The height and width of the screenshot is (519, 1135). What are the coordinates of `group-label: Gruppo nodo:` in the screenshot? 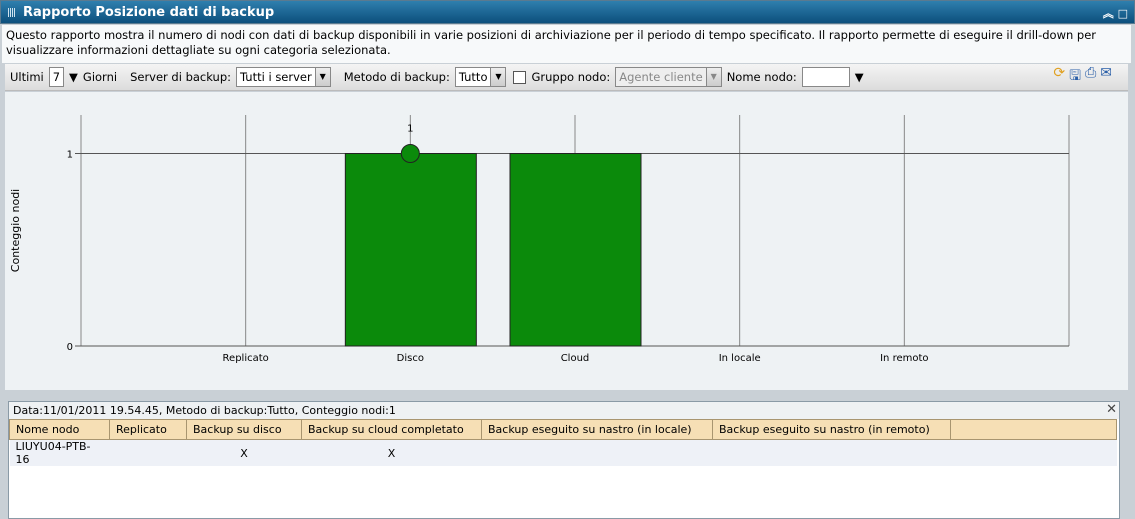 It's located at (571, 77).